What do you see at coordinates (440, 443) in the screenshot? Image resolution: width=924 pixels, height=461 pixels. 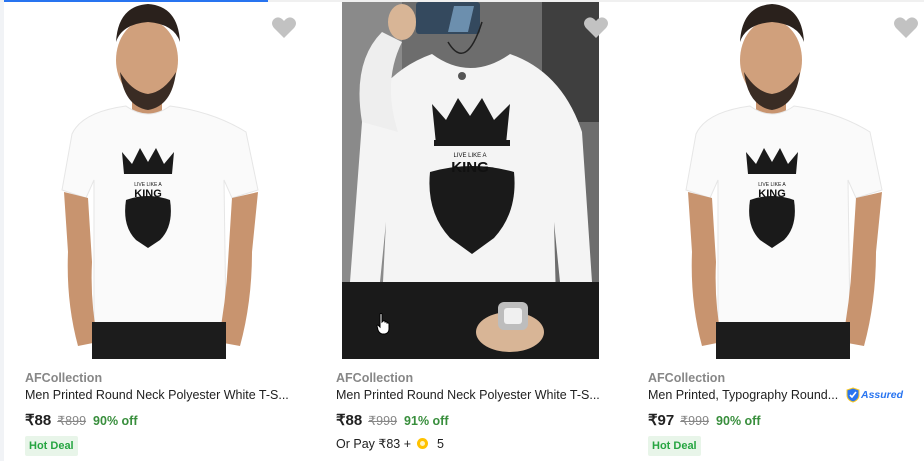 I see `supercoin-count: 5` at bounding box center [440, 443].